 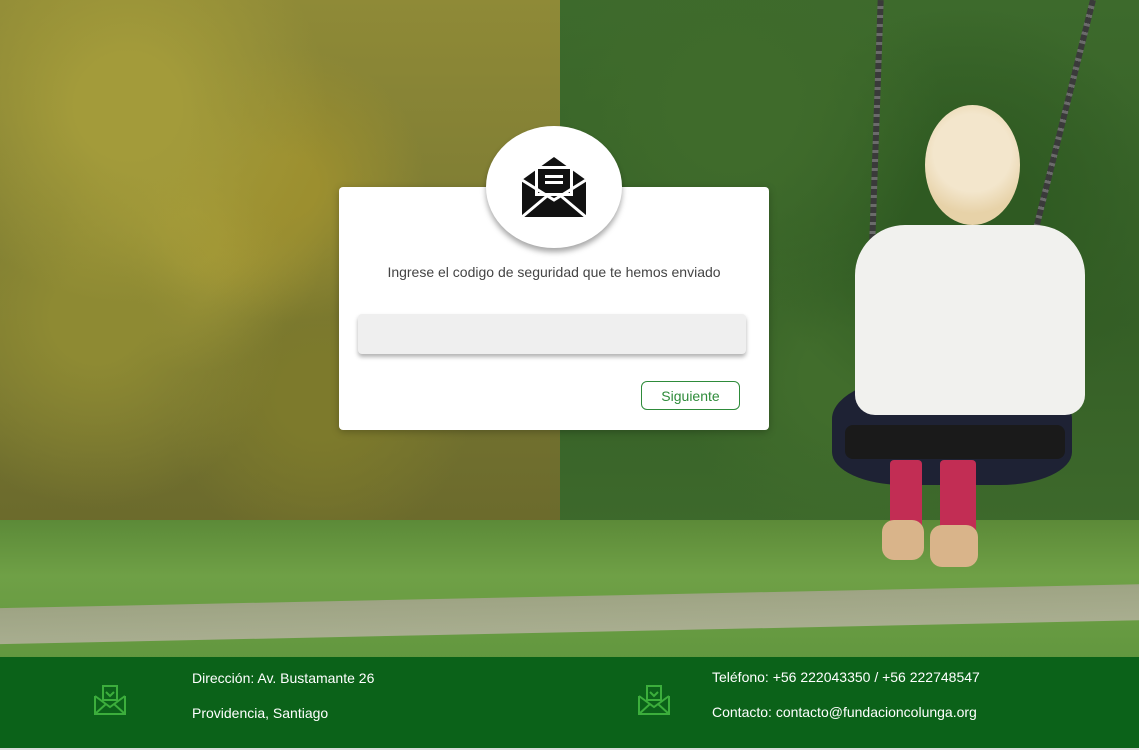 I want to click on child-shoe-left, so click(x=903, y=540).